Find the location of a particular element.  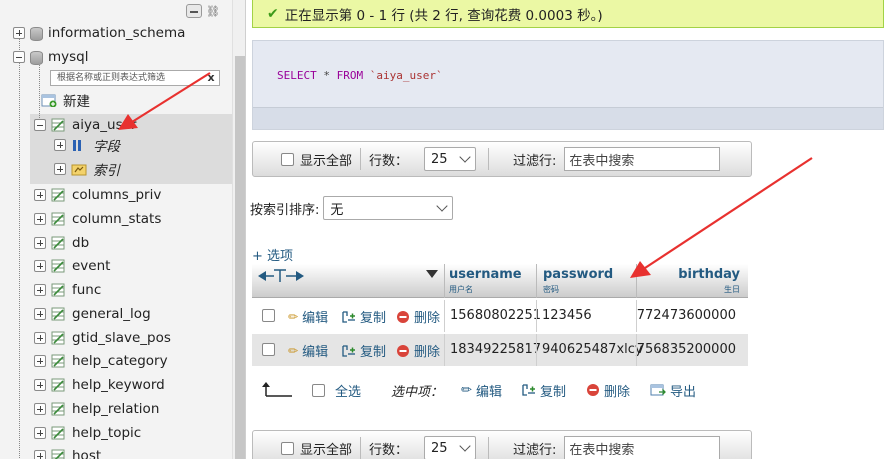

collapse-all-icon is located at coordinates (194, 11).